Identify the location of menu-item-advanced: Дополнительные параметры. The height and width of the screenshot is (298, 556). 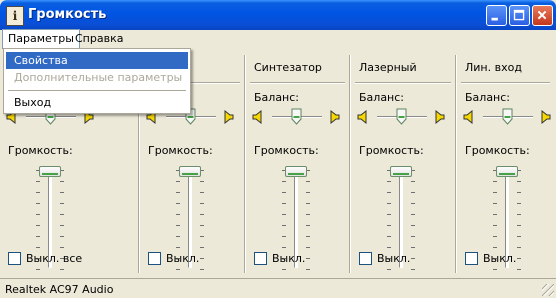
(98, 77).